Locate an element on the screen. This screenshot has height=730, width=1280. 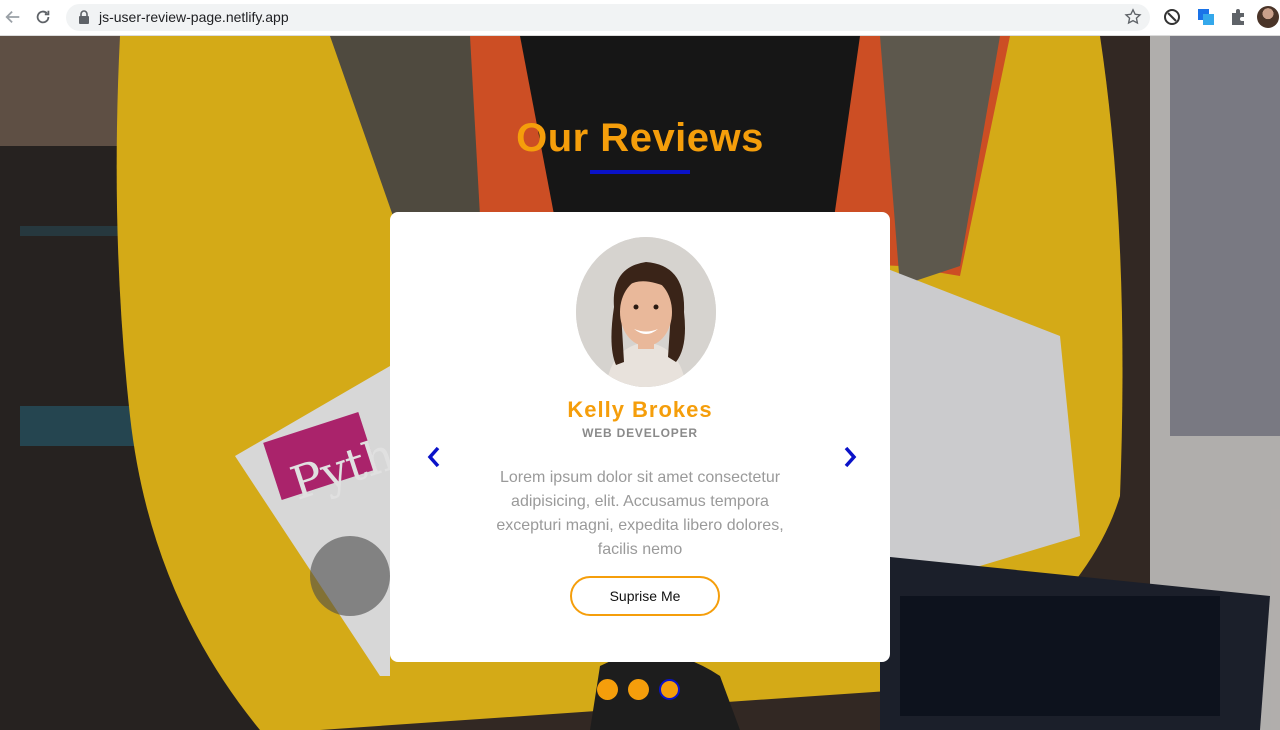
surprise-me-button: Suprise Me is located at coordinates (645, 596).